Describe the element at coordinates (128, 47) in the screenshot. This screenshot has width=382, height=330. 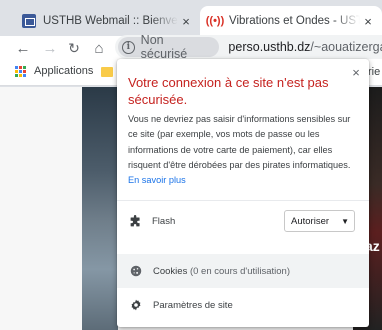
I see `info-icon: i` at that location.